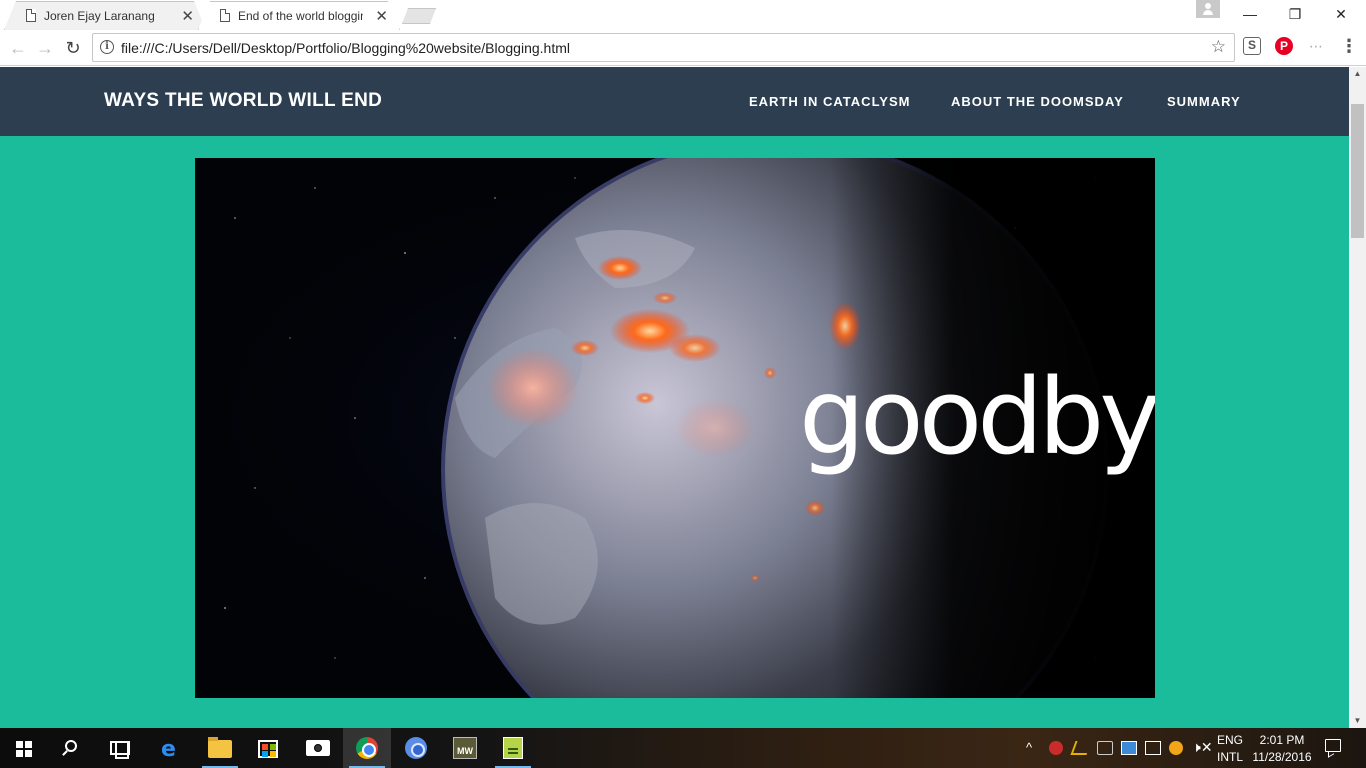 Image resolution: width=1366 pixels, height=768 pixels. I want to click on tab-joren: Joren Ejay Laranang ✕, so click(105, 15).